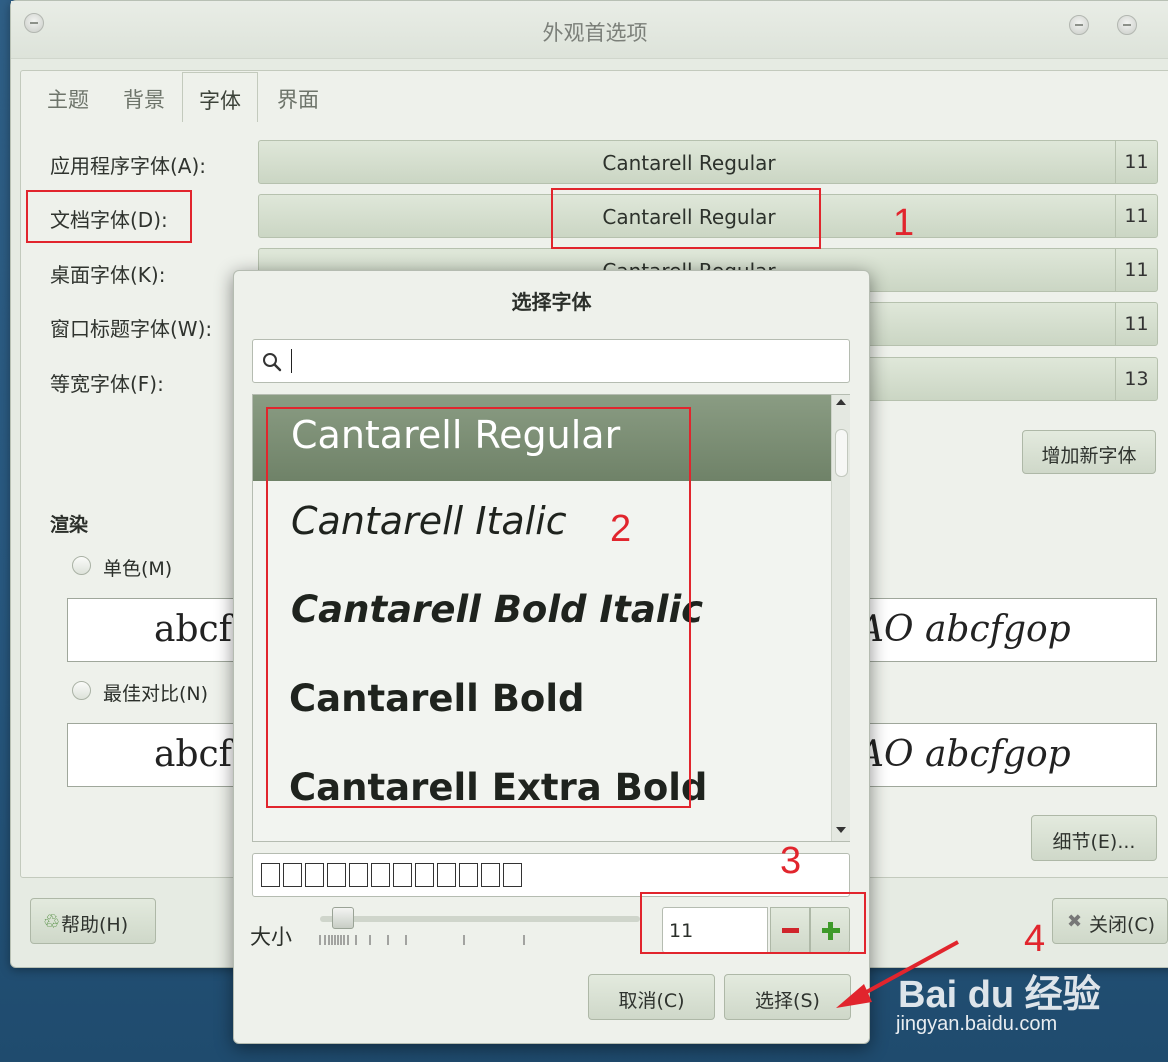 This screenshot has width=1168, height=1062. What do you see at coordinates (131, 329) in the screenshot?
I see `window-title-font-label: 窗口标题字体(W):` at bounding box center [131, 329].